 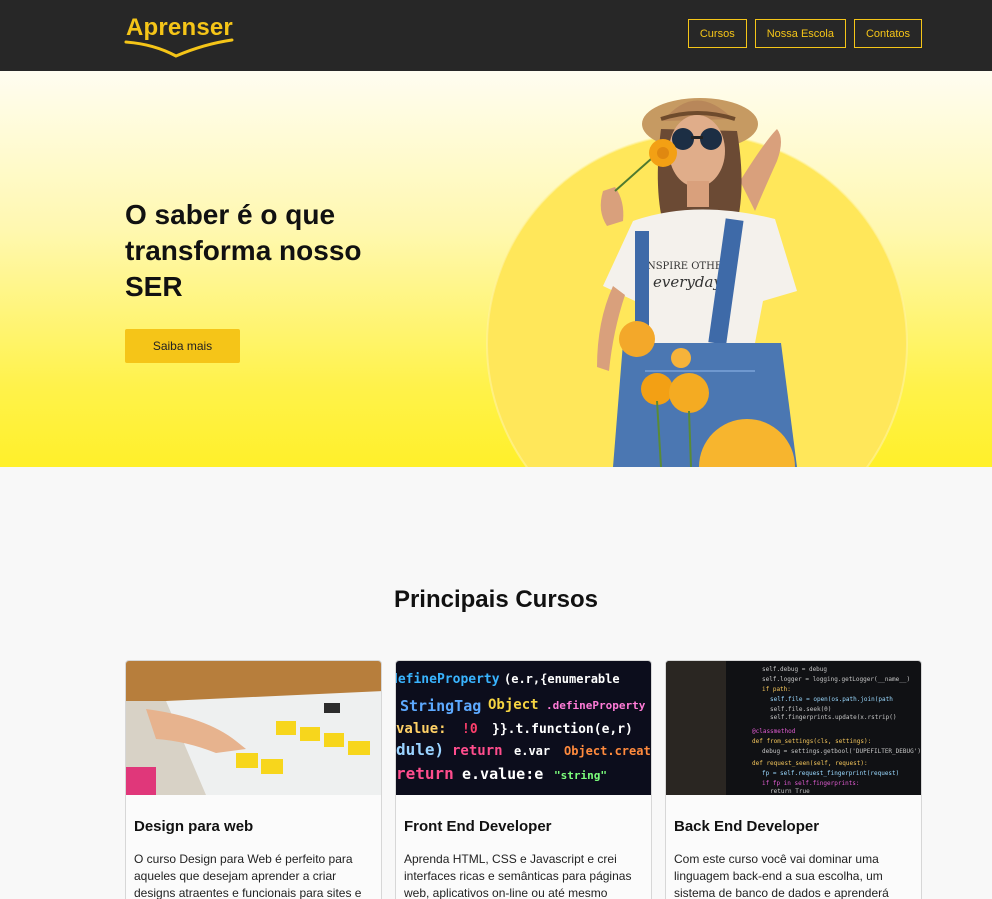 What do you see at coordinates (800, 33) in the screenshot?
I see `nav-nossa-escola: Nossa Escola` at bounding box center [800, 33].